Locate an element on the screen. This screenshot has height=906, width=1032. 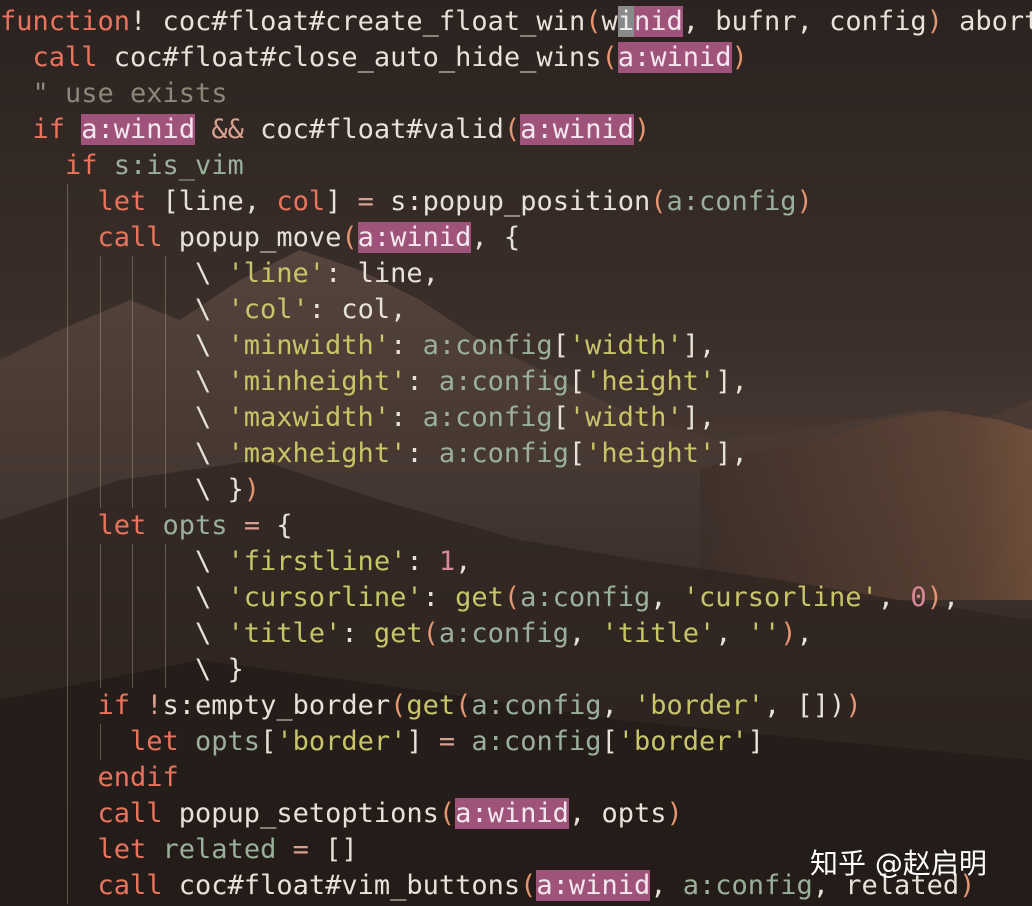
code-token: 'maxwidth' is located at coordinates (309, 417).